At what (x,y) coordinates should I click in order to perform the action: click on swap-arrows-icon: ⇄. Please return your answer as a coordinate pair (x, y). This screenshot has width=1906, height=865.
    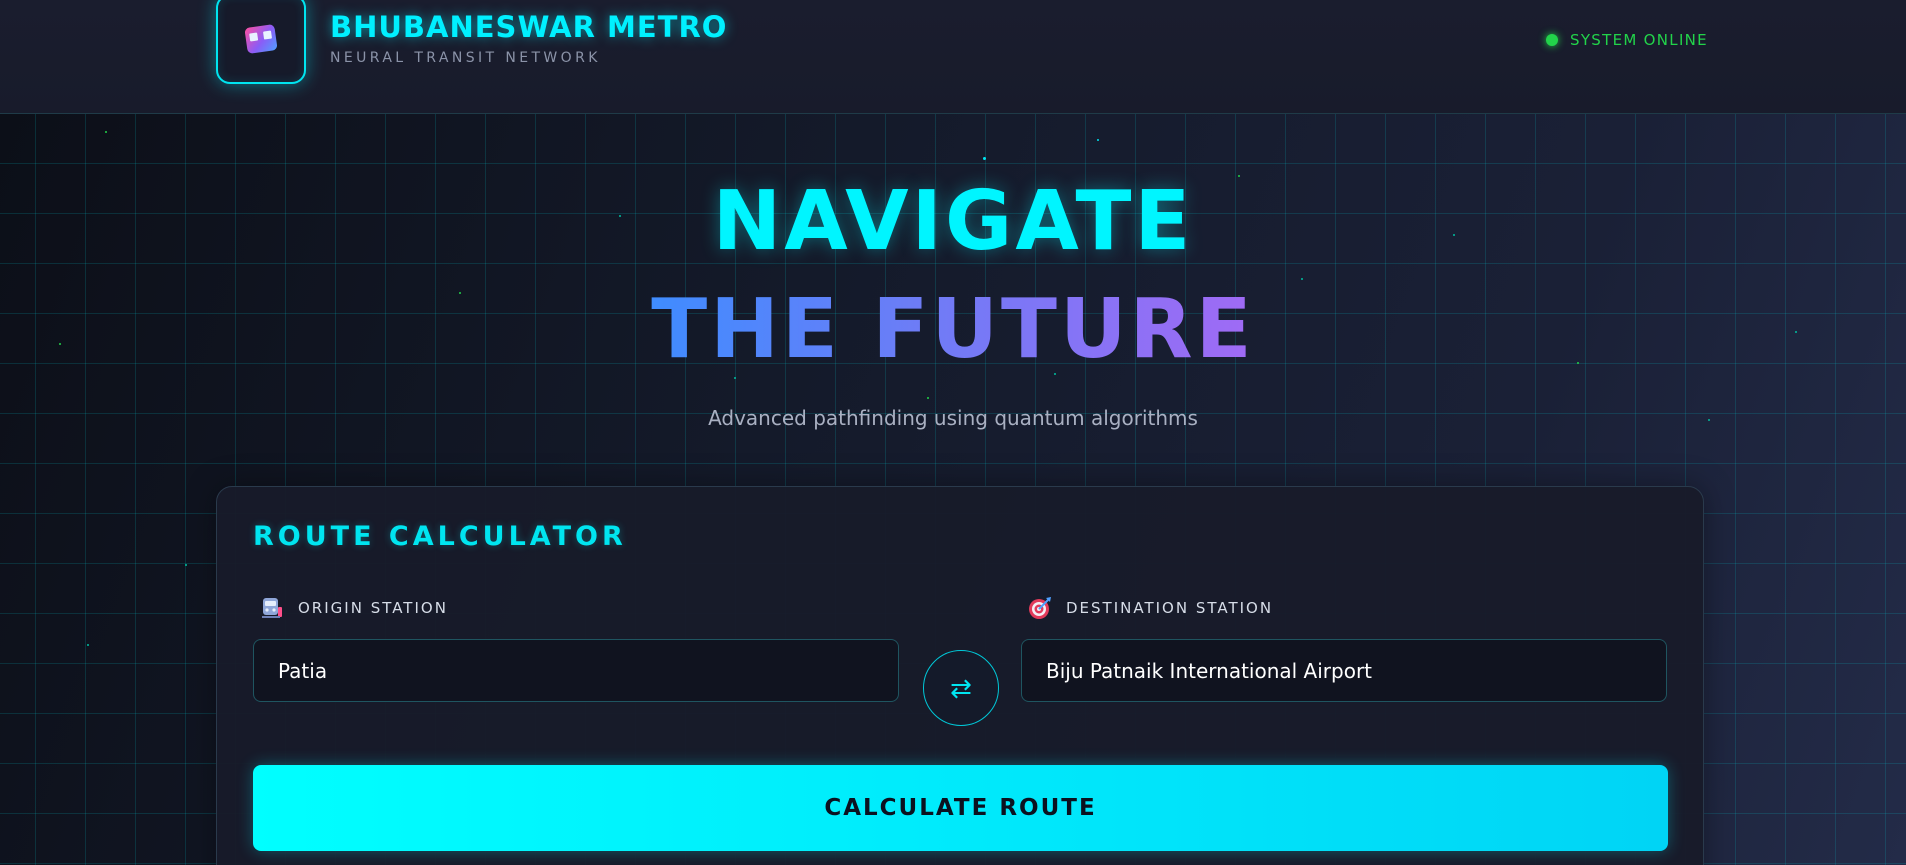
    Looking at the image, I should click on (961, 687).